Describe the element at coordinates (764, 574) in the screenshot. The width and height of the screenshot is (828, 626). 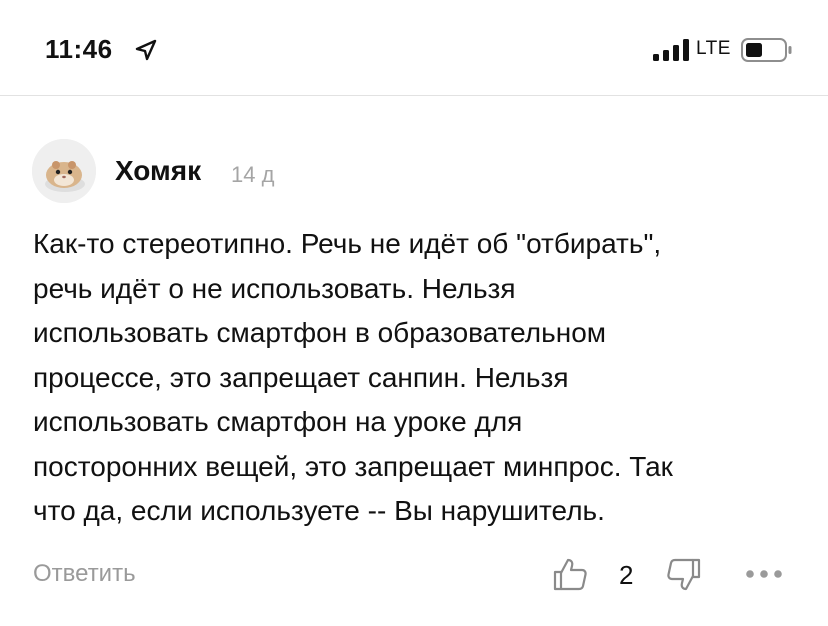
I see `more-dots-icon` at that location.